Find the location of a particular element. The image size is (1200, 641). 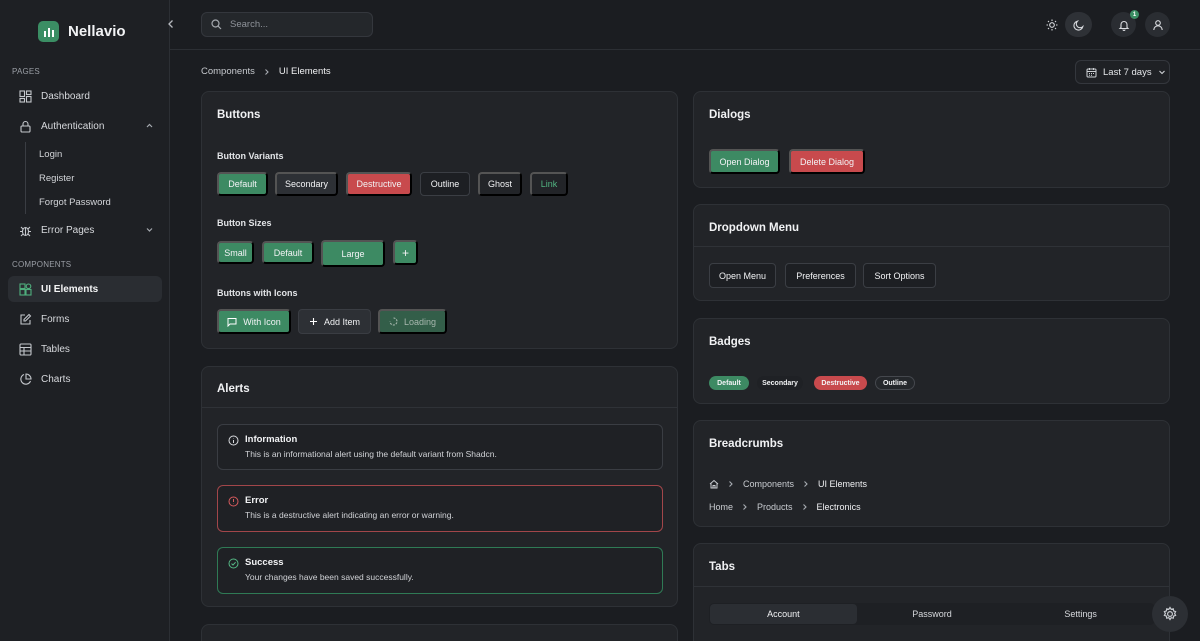

card-title: Buttons is located at coordinates (239, 115).